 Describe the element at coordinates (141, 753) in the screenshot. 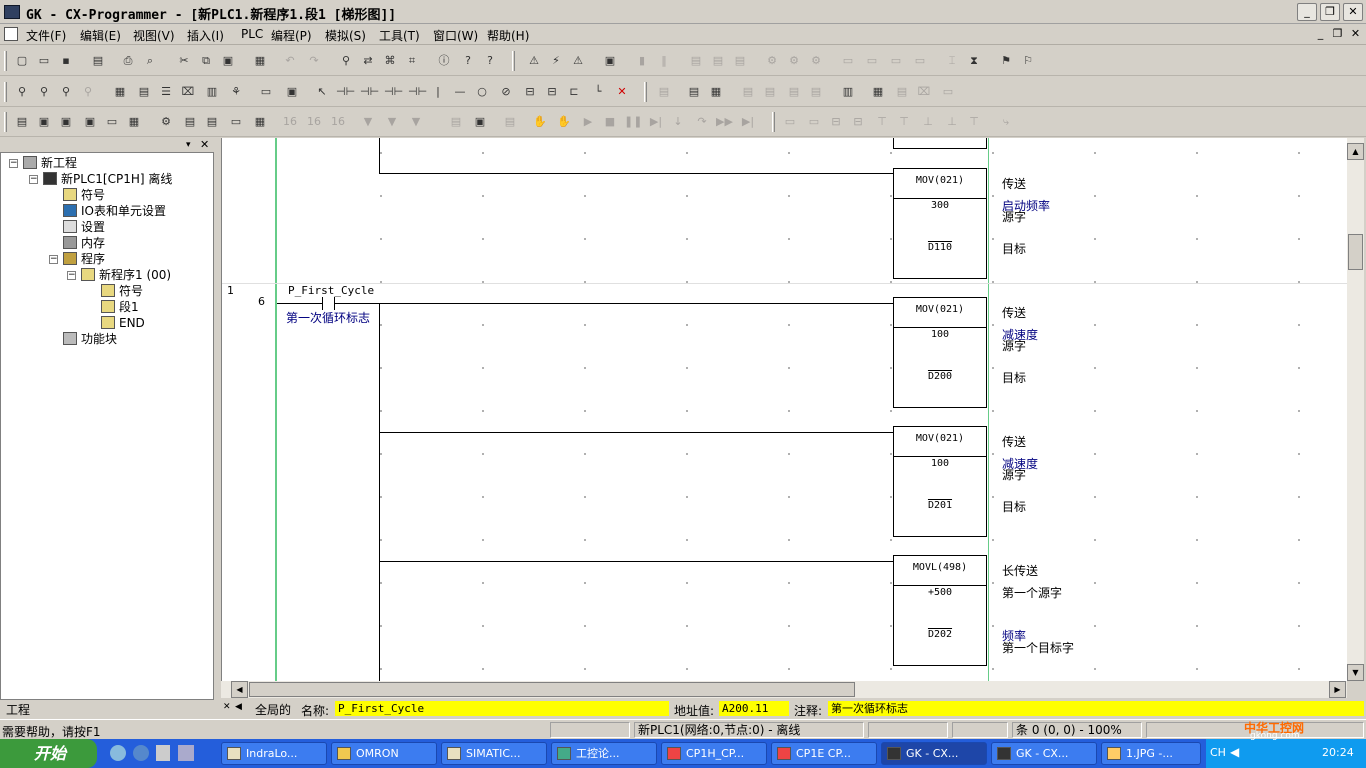

I see `quicklaunch-icon` at that location.